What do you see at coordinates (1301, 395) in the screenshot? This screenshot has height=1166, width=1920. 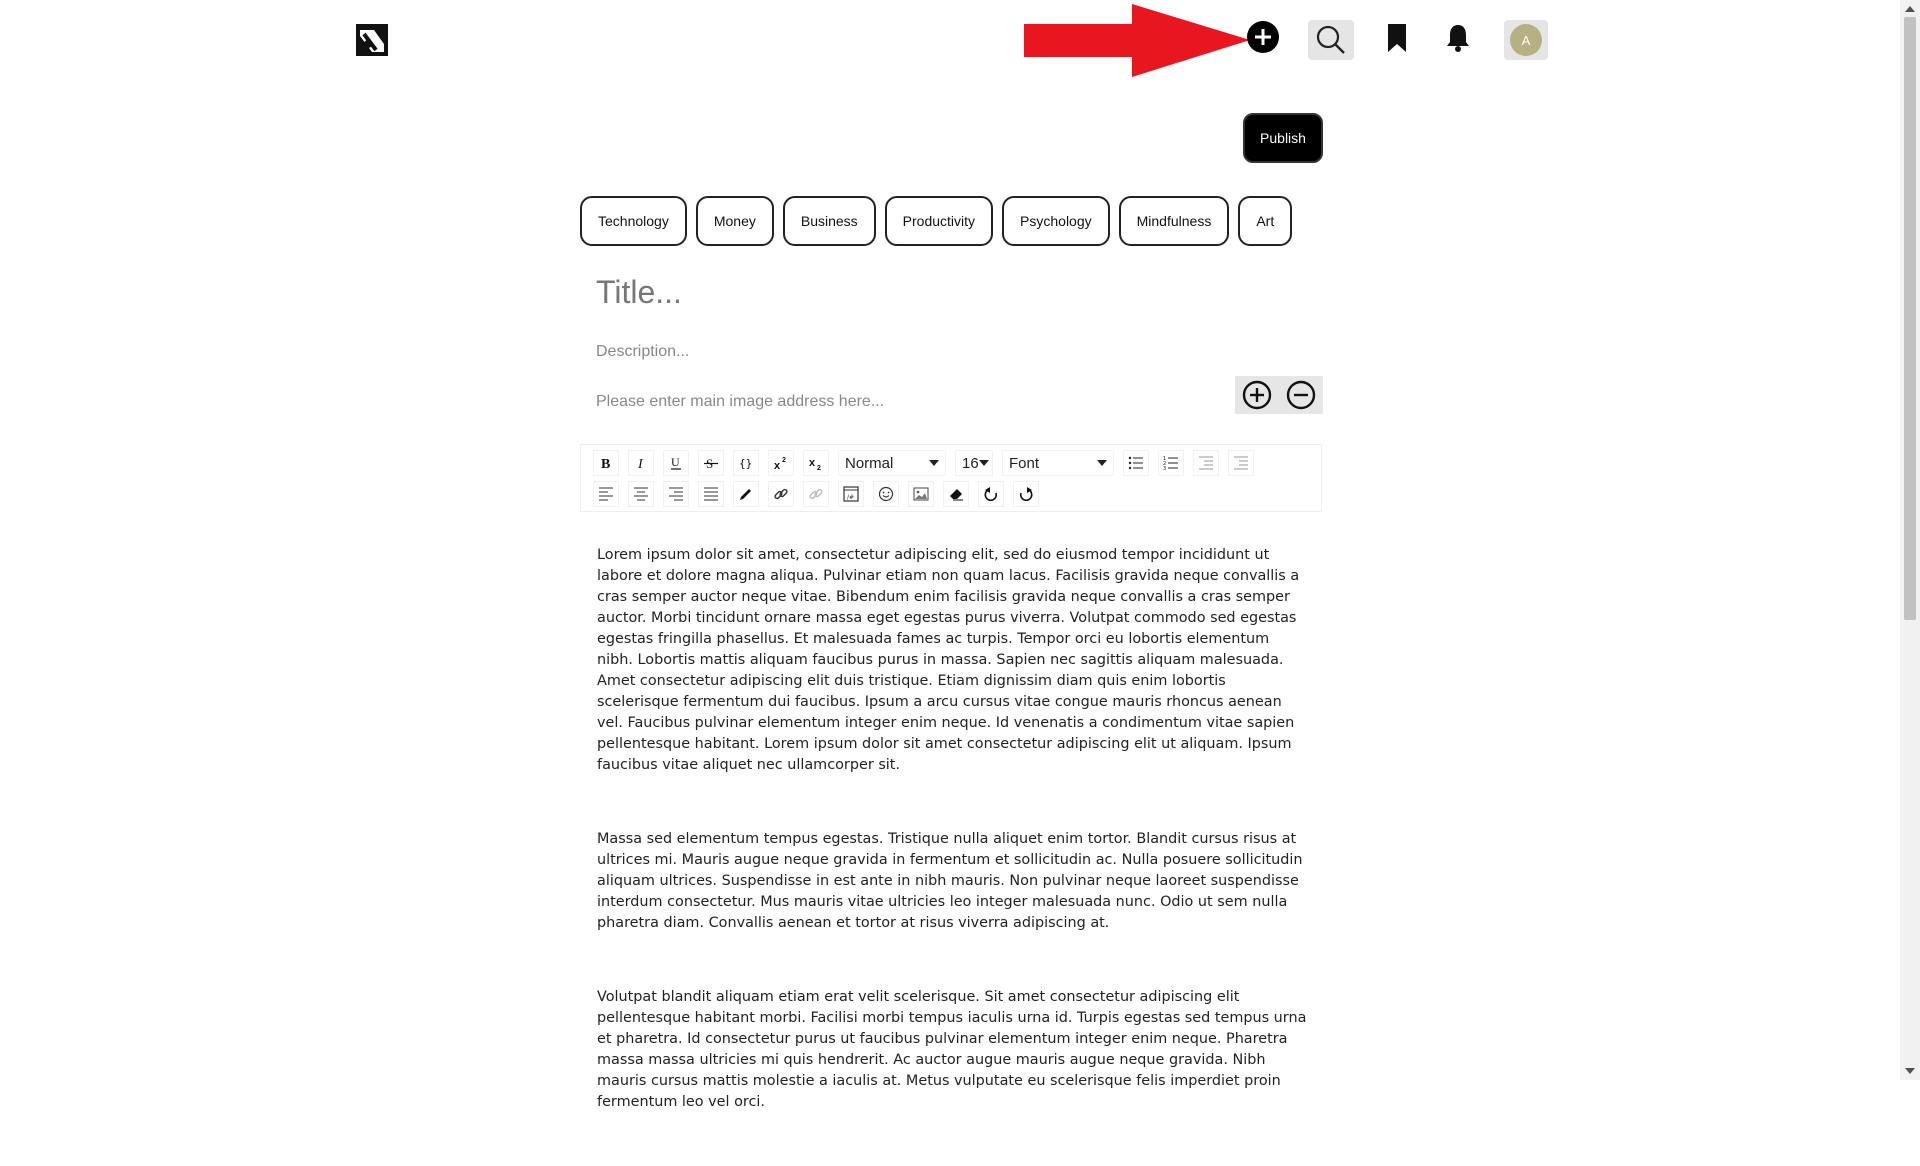 I see `minus-circle-icon` at bounding box center [1301, 395].